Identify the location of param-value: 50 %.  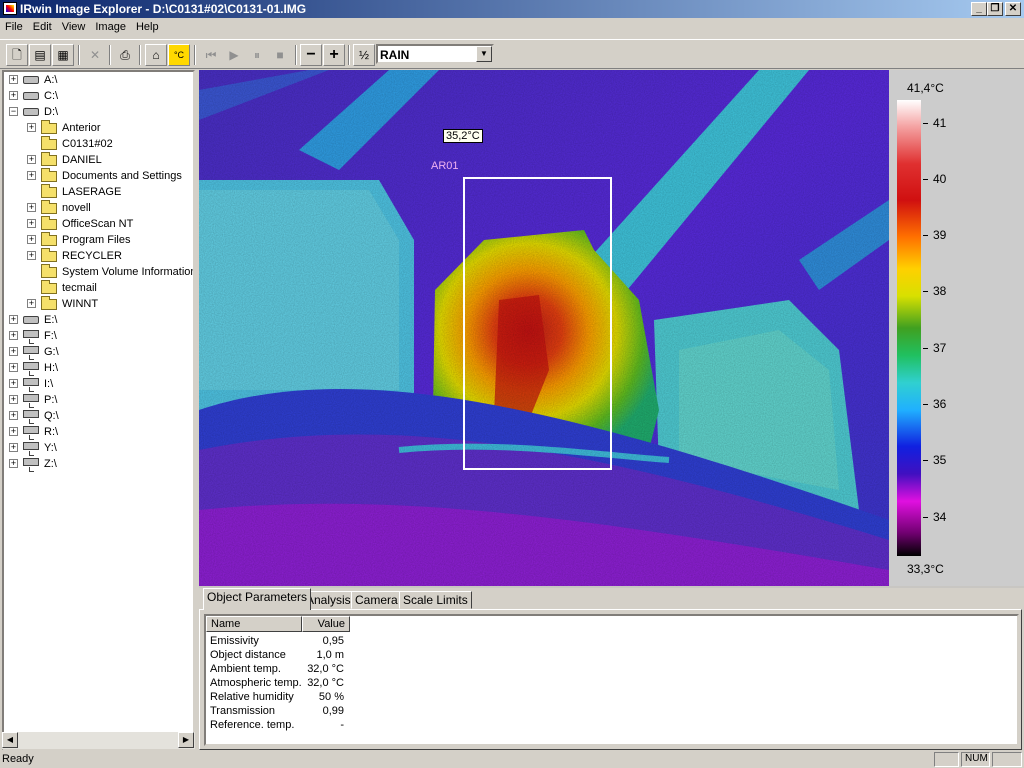
(331, 697).